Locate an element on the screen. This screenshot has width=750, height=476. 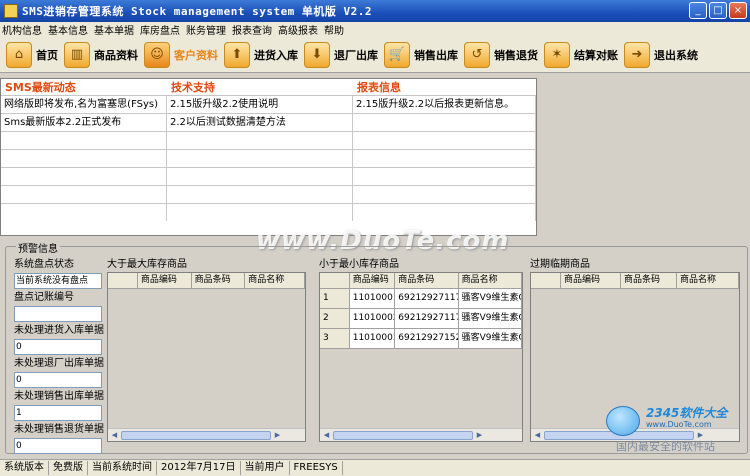
status-version-label: 系统版本 is located at coordinates (24, 468).